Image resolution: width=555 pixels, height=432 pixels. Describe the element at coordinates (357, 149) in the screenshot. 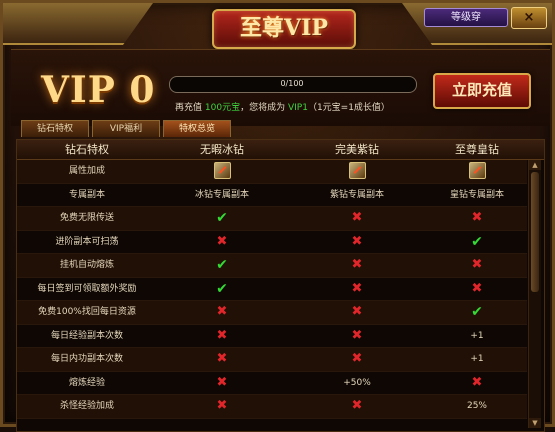

I see `header-purple-diamond: 完美紫钻` at that location.